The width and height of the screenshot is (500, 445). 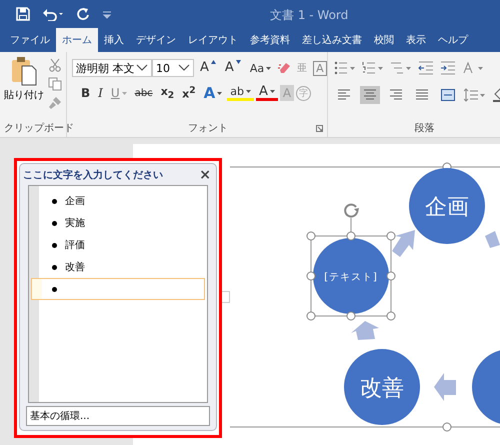 What do you see at coordinates (351, 211) in the screenshot?
I see `rotate-handle-icon` at bounding box center [351, 211].